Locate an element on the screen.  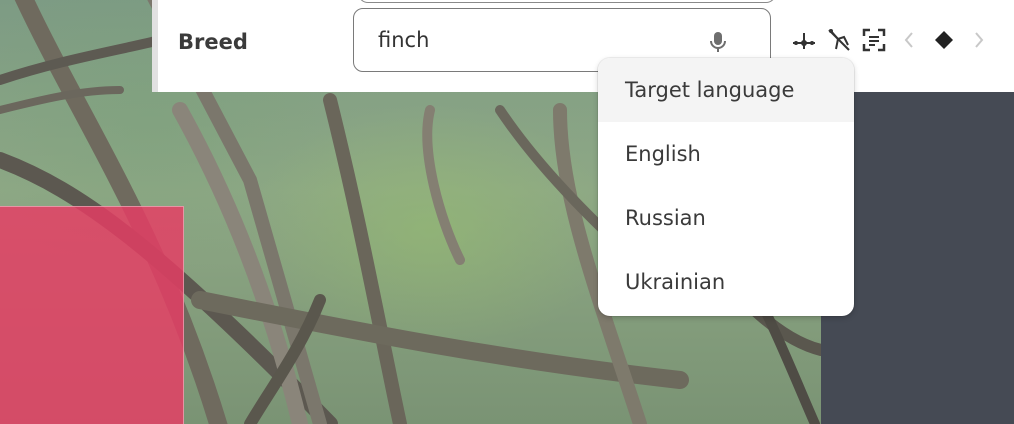
language-option-english: English is located at coordinates (726, 154).